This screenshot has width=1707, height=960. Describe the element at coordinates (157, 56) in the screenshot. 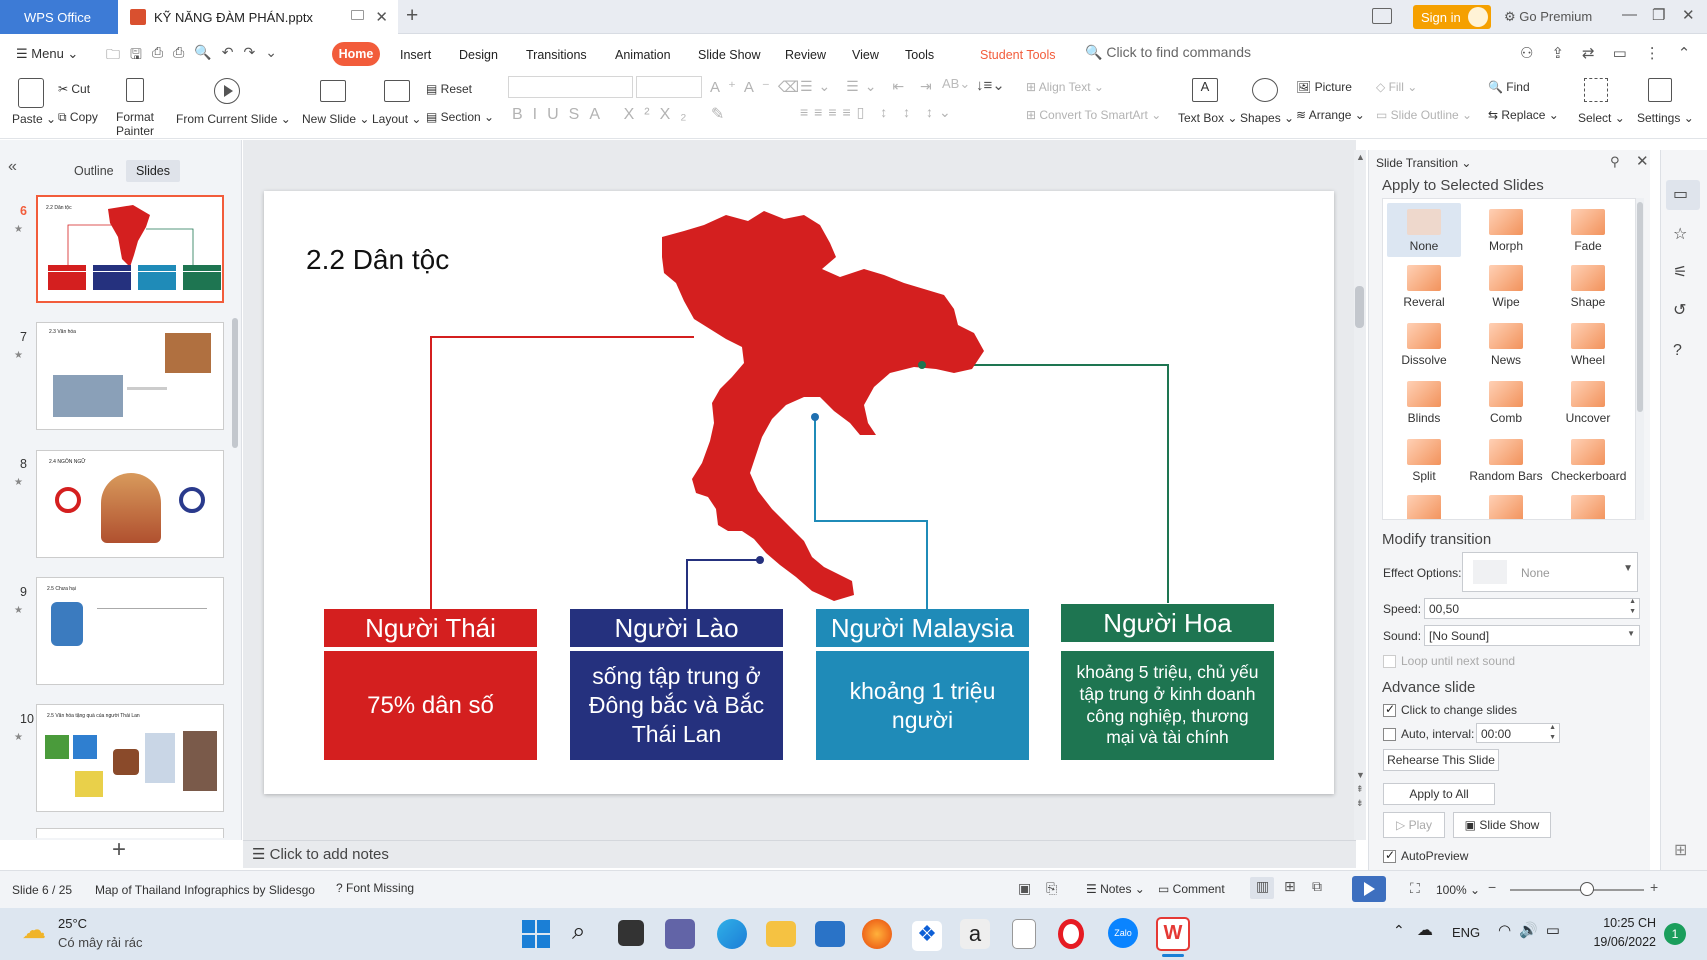

I see `export-pdf-icon: ⎙` at that location.